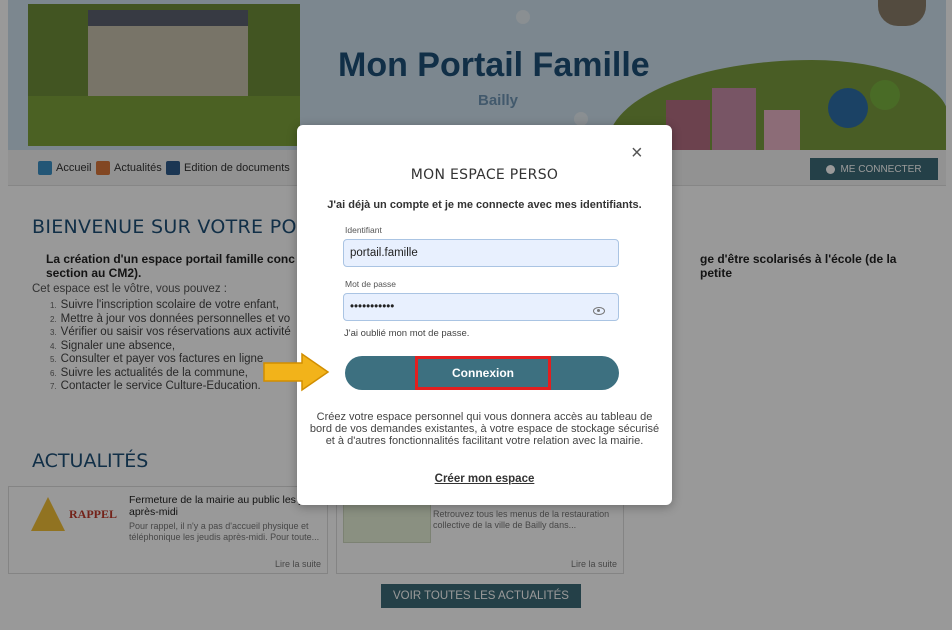 This screenshot has width=952, height=630. What do you see at coordinates (363, 230) in the screenshot?
I see `identifiant-label: Identifiant` at bounding box center [363, 230].